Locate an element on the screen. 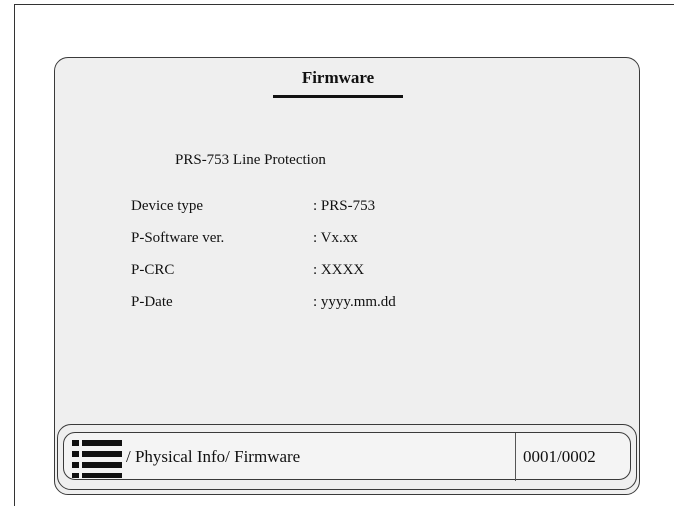 The width and height of the screenshot is (675, 506). page-title-text: Firmware is located at coordinates (338, 77).